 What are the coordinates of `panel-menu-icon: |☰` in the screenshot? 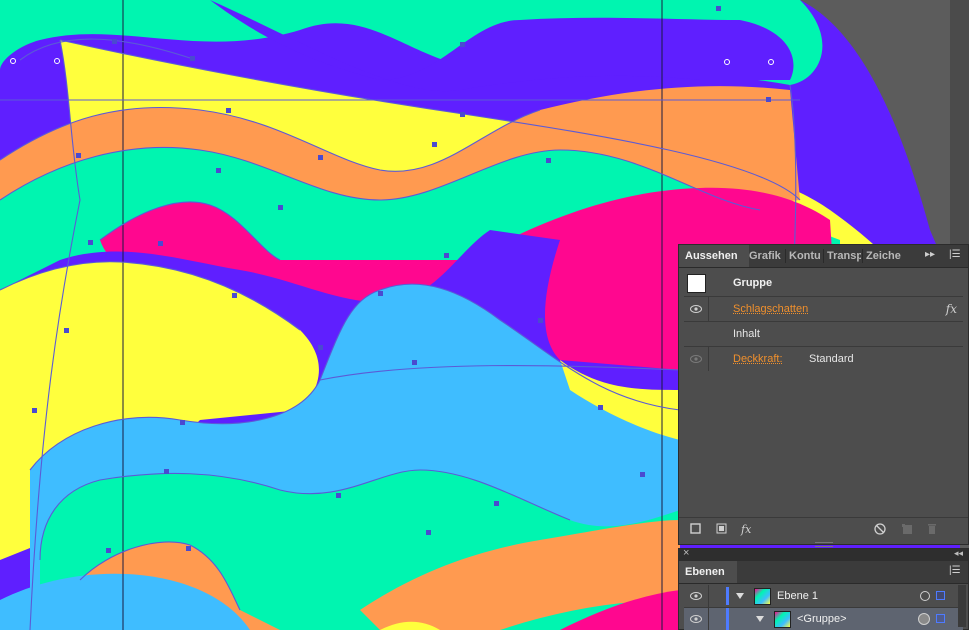 It's located at (955, 254).